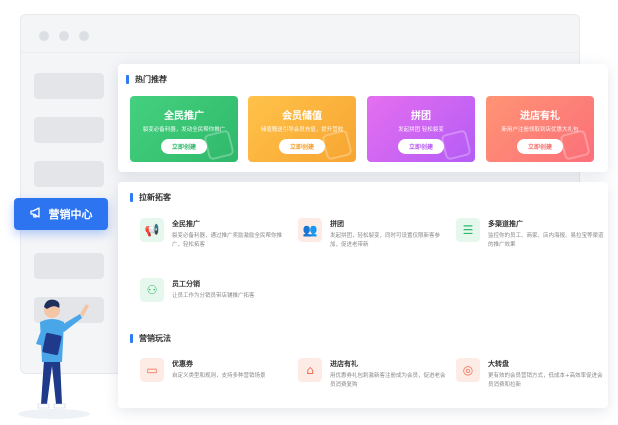 The height and width of the screenshot is (425, 618). Describe the element at coordinates (184, 116) in the screenshot. I see `promo-title: 全民推广` at that location.